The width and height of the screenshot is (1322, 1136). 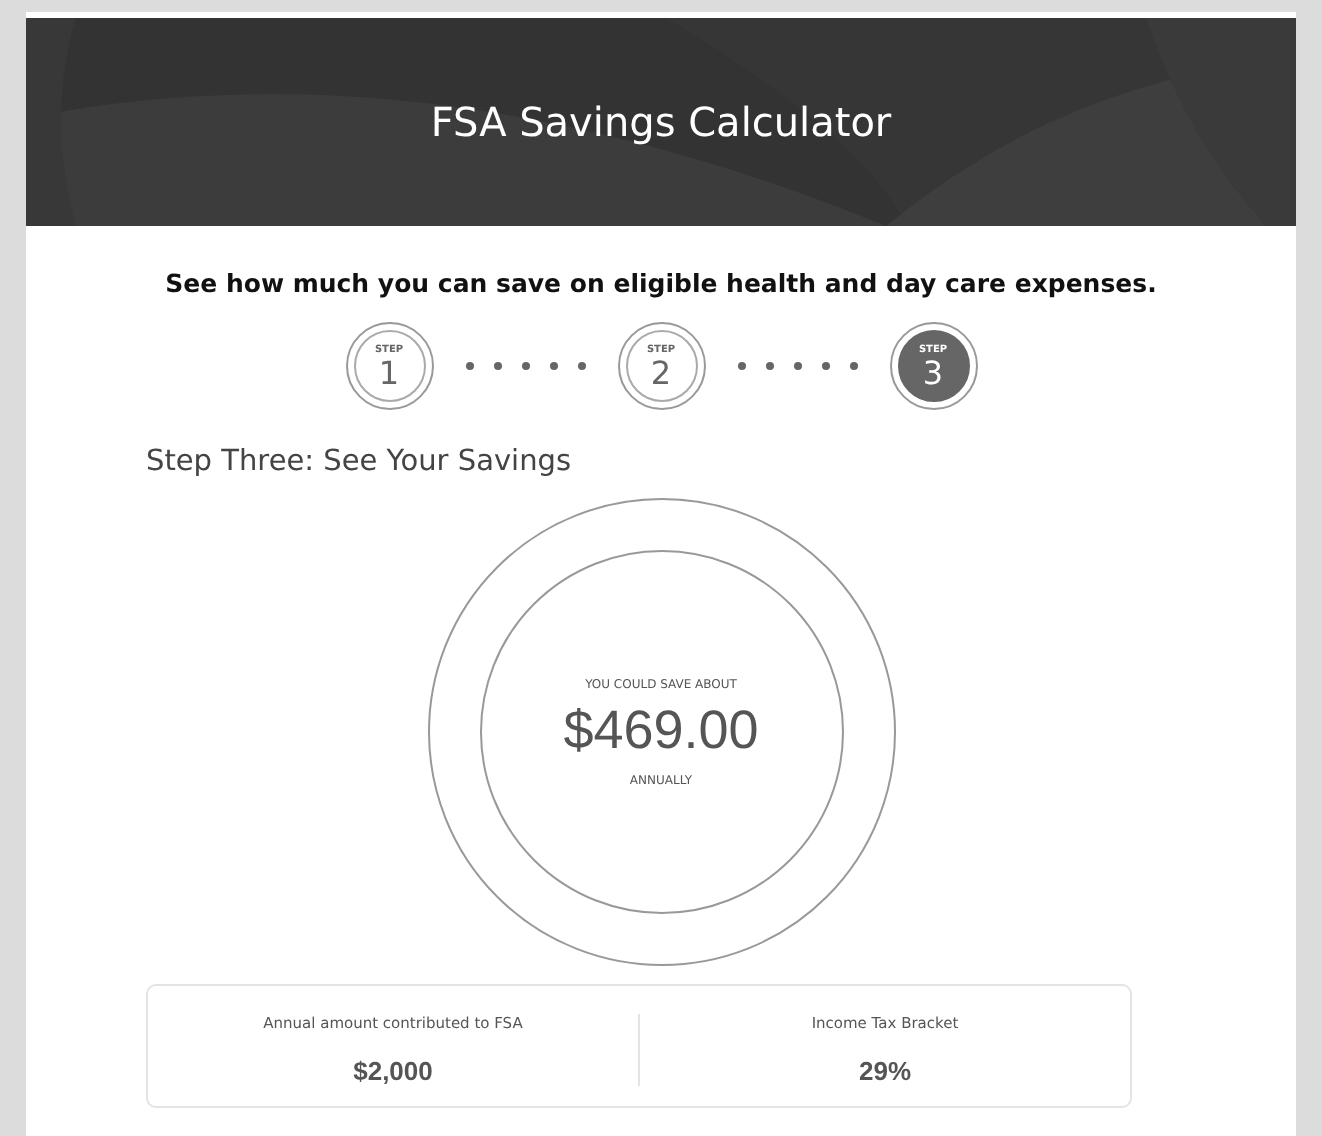 I want to click on savings-amount: $469.00, so click(x=661, y=730).